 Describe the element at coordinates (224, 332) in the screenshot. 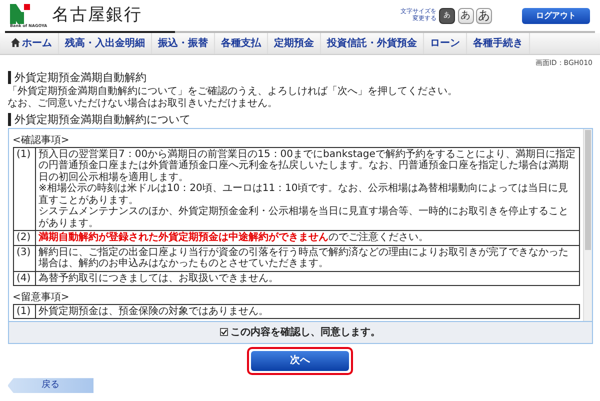

I see `checkbox` at that location.